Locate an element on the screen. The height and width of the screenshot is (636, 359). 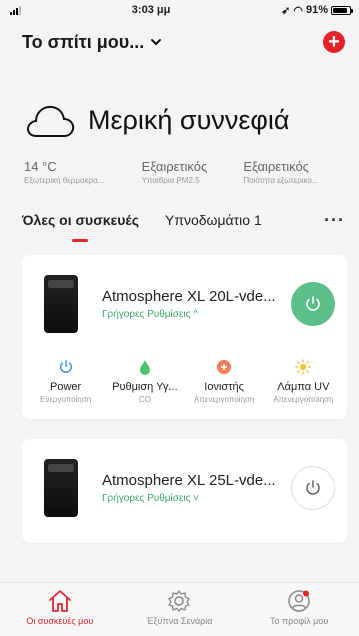
nav-my-profile: Το προφίλ μου is located at coordinates (299, 607).